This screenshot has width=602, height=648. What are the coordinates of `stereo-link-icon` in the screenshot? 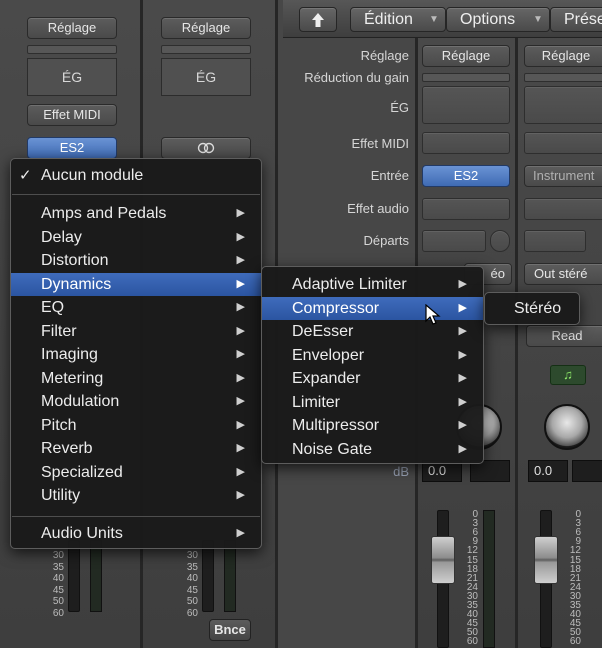 It's located at (206, 148).